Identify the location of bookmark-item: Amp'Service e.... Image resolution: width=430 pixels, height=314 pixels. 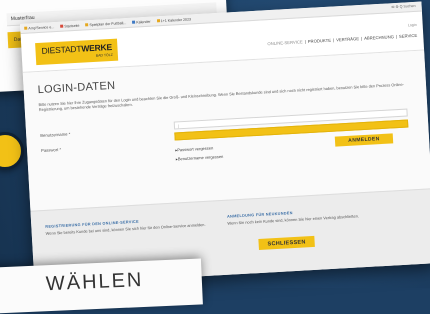
(39, 28).